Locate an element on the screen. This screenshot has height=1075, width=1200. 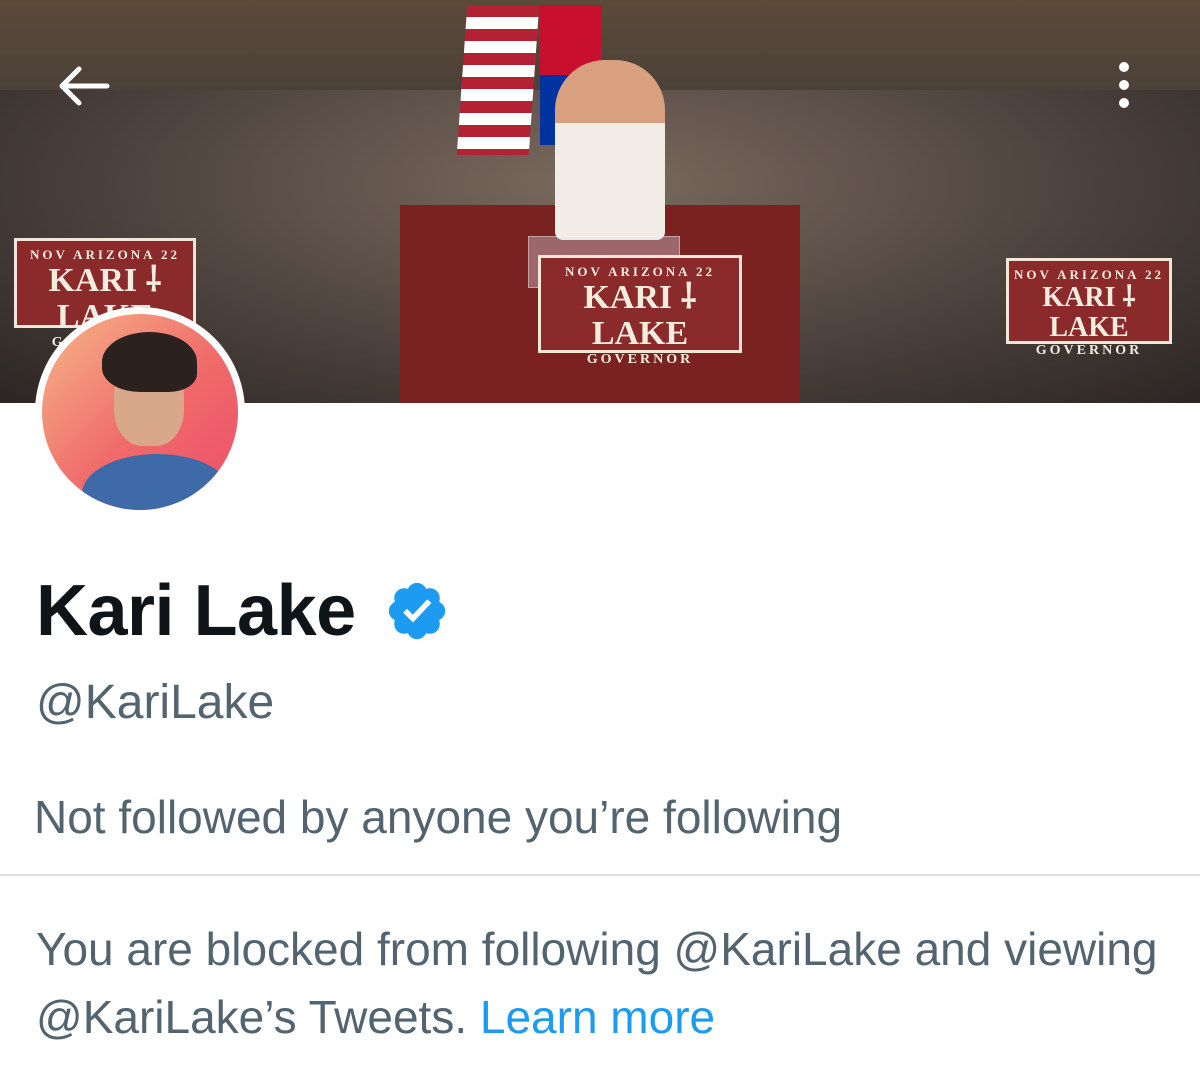
profile-handle: @KariLake is located at coordinates (155, 702).